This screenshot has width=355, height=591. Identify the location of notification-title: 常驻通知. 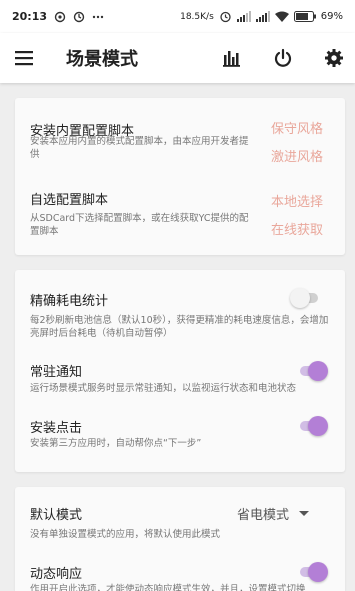
(56, 372).